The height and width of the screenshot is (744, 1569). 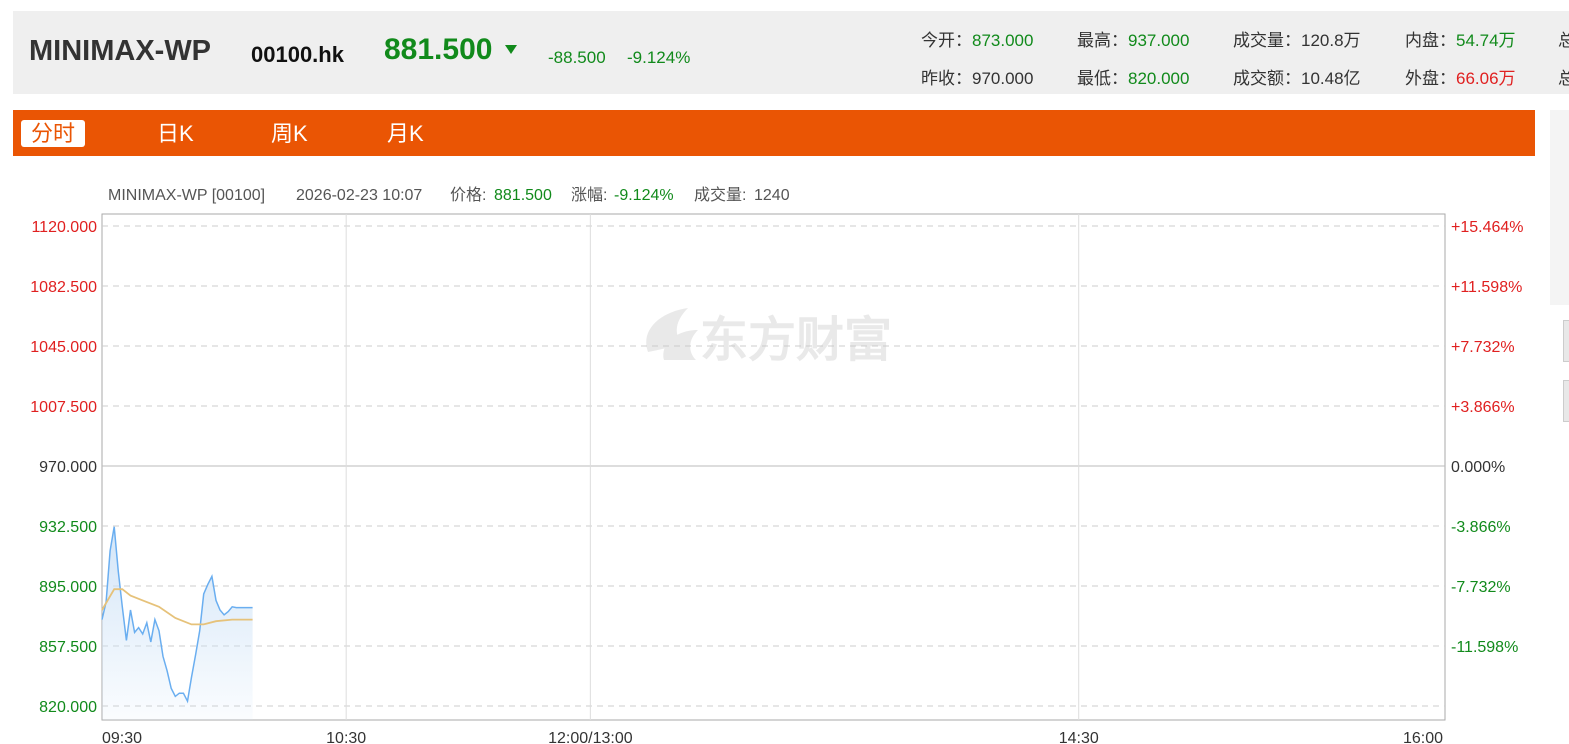 What do you see at coordinates (511, 49) in the screenshot?
I see `down-arrow-icon` at bounding box center [511, 49].